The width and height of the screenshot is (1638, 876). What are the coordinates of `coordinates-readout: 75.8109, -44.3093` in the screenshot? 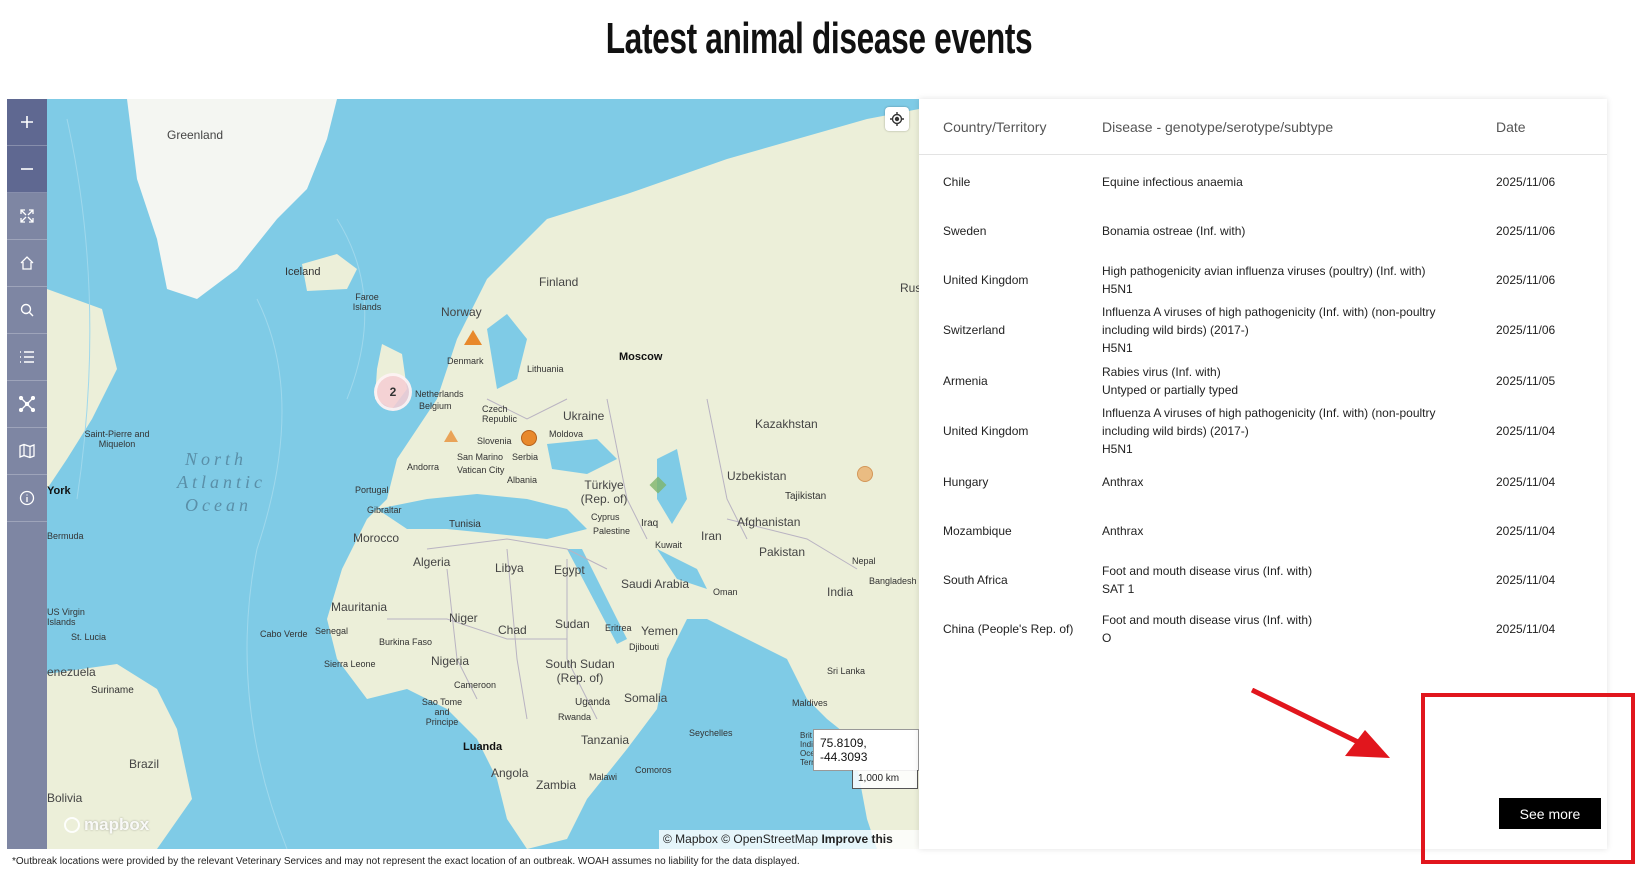 It's located at (866, 750).